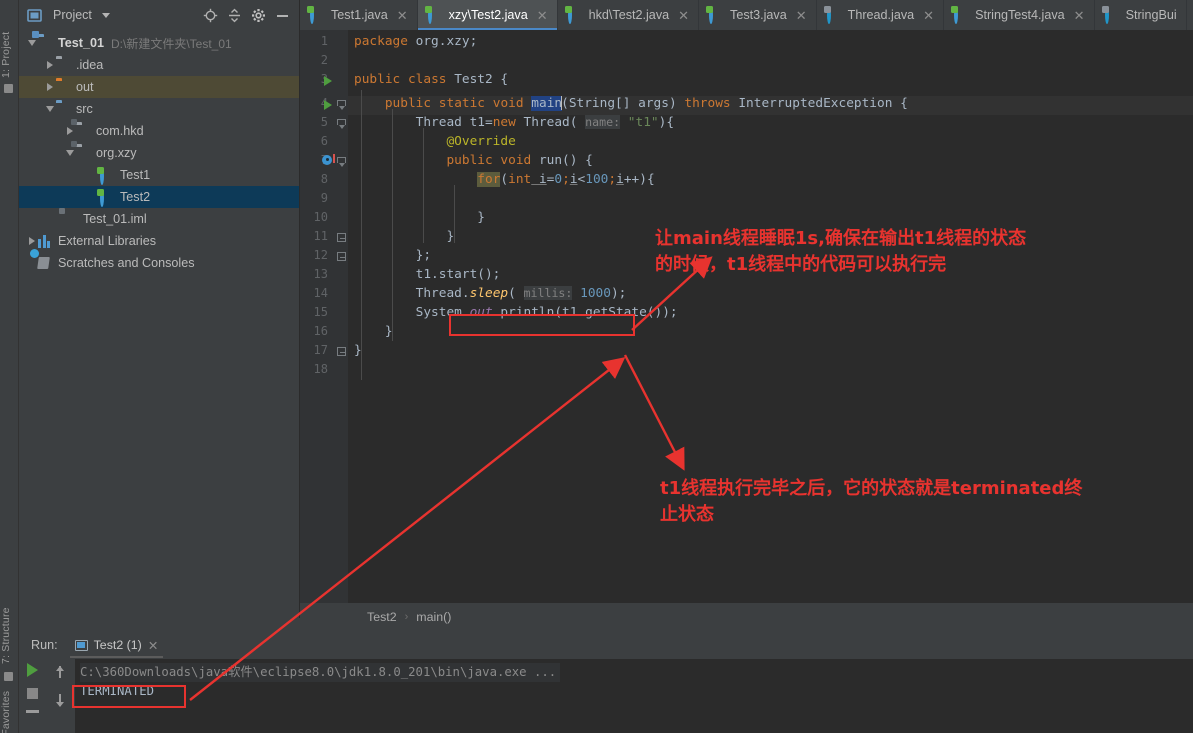 This screenshot has height=733, width=1193. Describe the element at coordinates (159, 263) in the screenshot. I see `tree-node-scratches-and-consoles: Scratches and Consoles` at that location.